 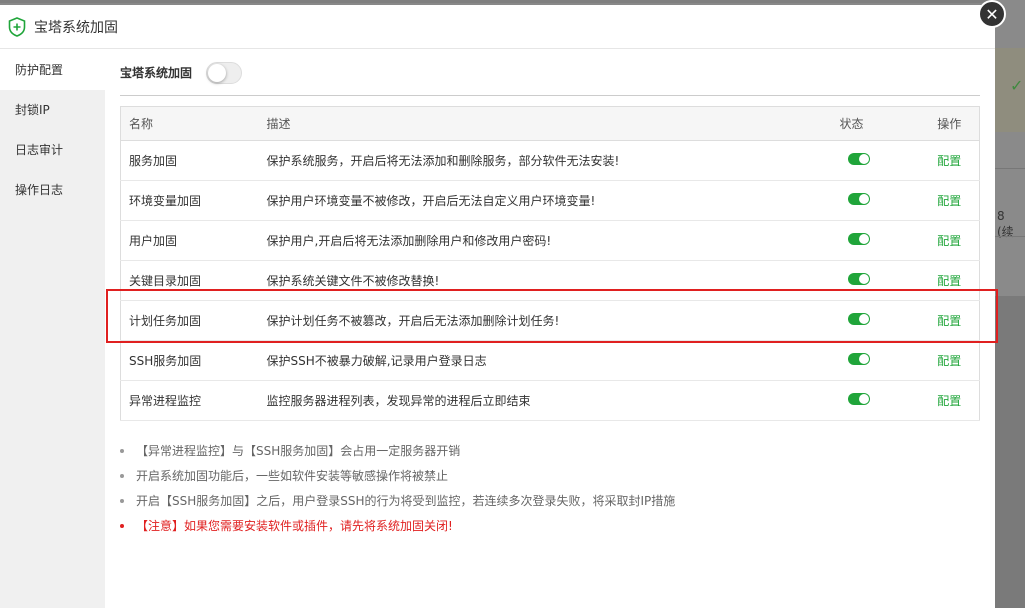 What do you see at coordinates (189, 320) in the screenshot?
I see `row-name: 计划任务加固` at bounding box center [189, 320].